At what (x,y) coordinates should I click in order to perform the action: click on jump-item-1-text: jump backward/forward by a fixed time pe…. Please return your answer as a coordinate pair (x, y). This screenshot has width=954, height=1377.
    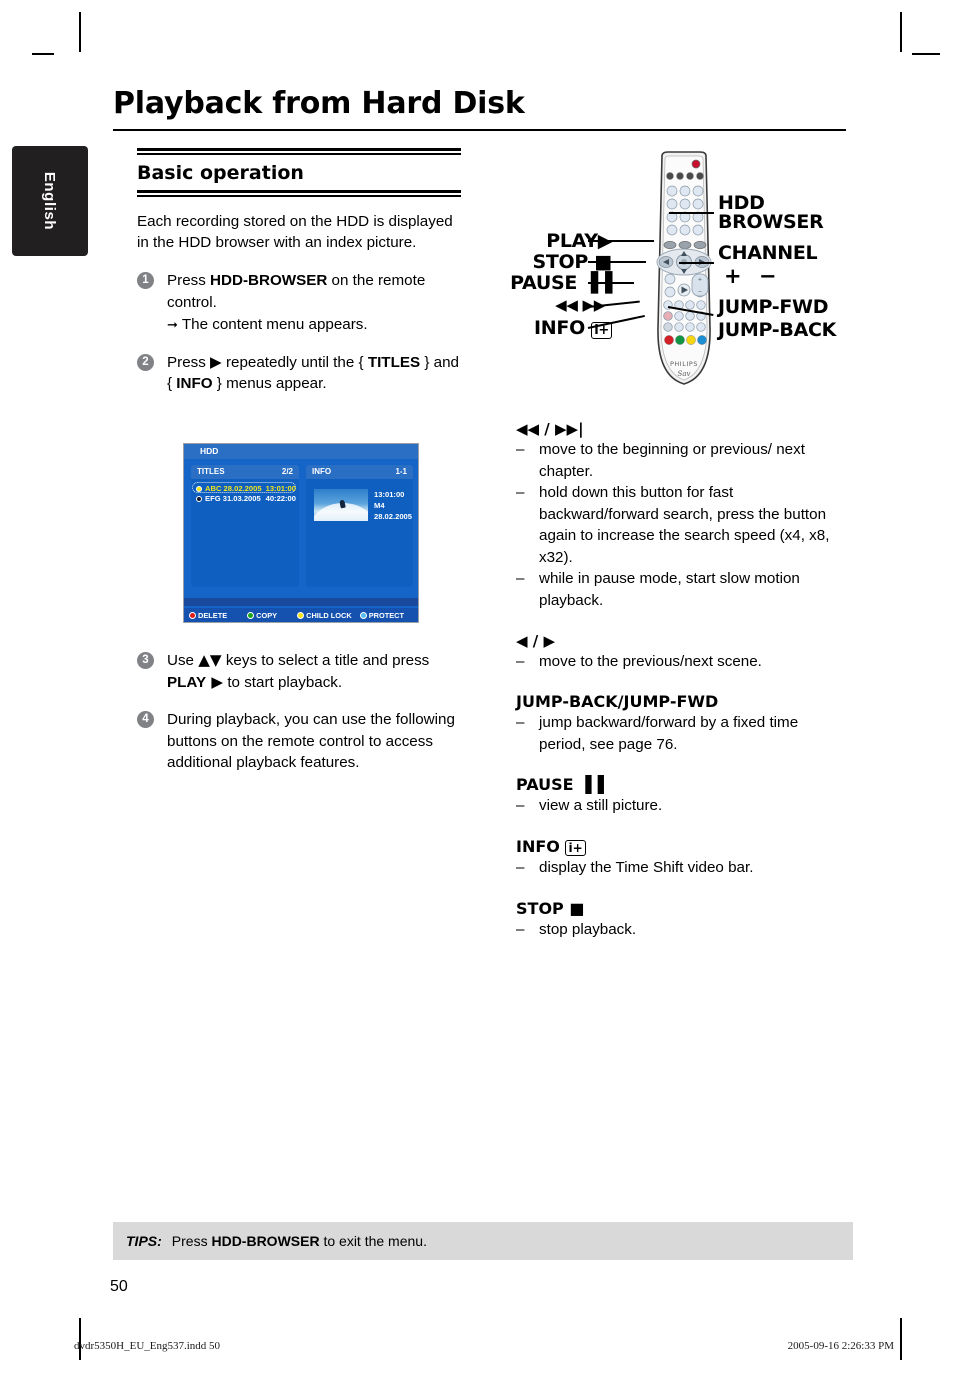
    Looking at the image, I should click on (669, 733).